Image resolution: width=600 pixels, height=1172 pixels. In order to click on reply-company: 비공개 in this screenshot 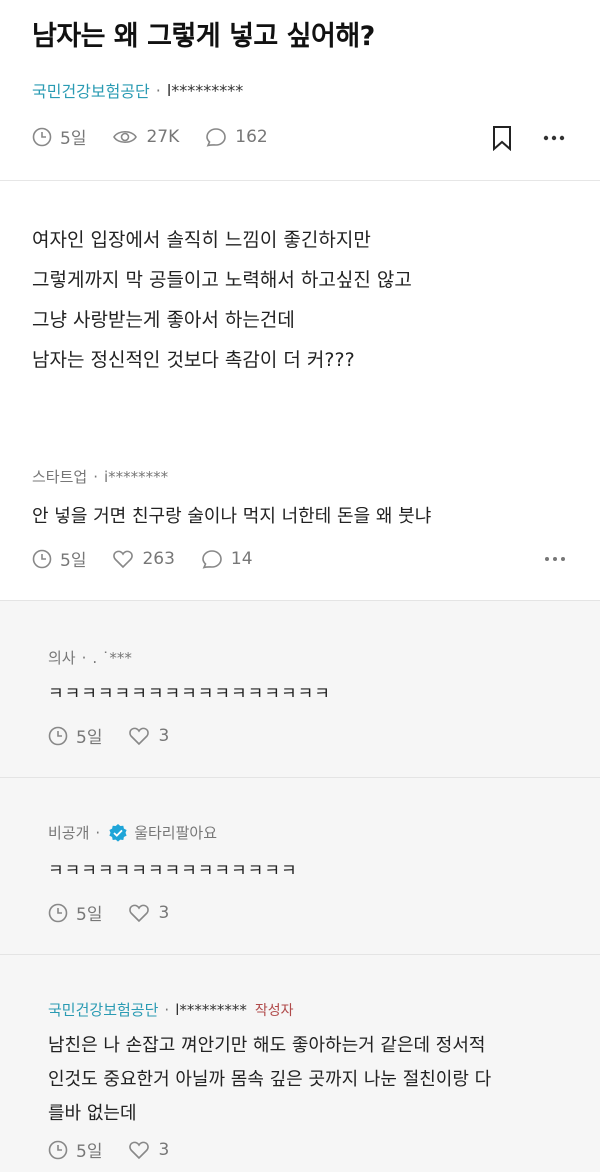, I will do `click(68, 832)`.